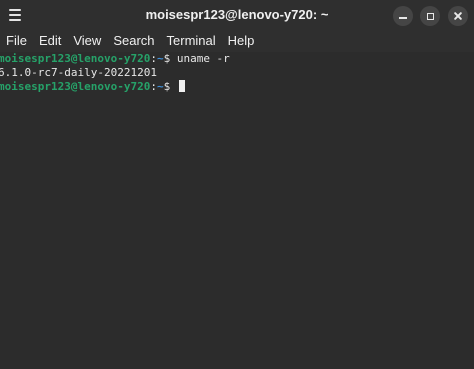 This screenshot has height=369, width=474. I want to click on minimize-button, so click(403, 16).